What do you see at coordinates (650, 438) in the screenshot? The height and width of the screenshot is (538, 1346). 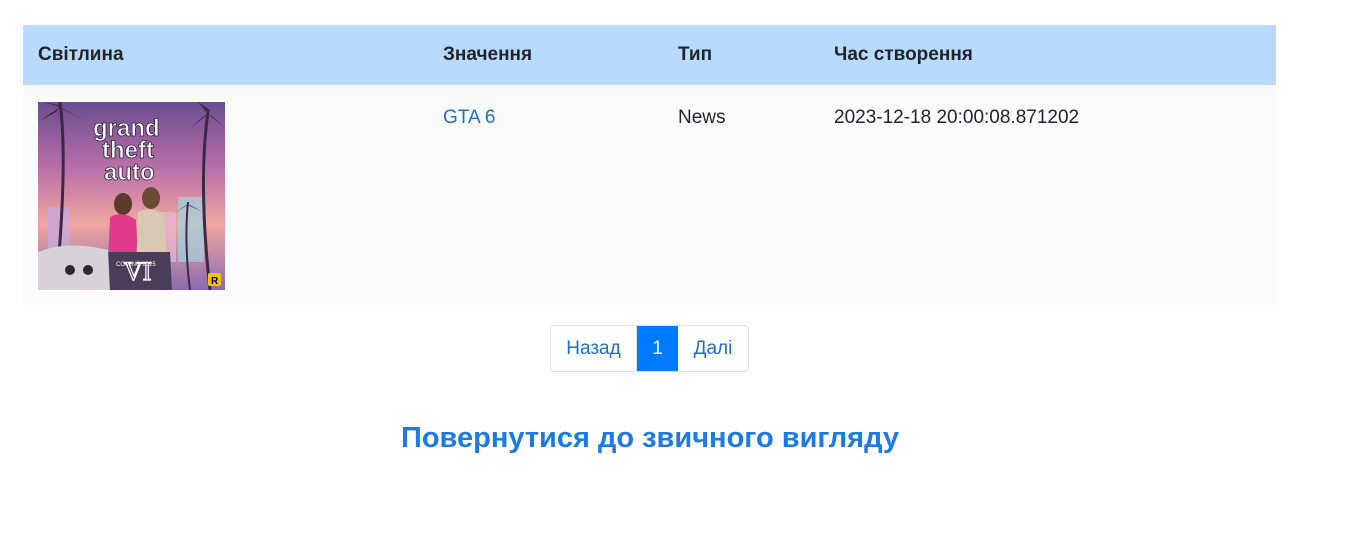 I see `back-to-default-view-link: Повернутися до звичного вигляду` at bounding box center [650, 438].